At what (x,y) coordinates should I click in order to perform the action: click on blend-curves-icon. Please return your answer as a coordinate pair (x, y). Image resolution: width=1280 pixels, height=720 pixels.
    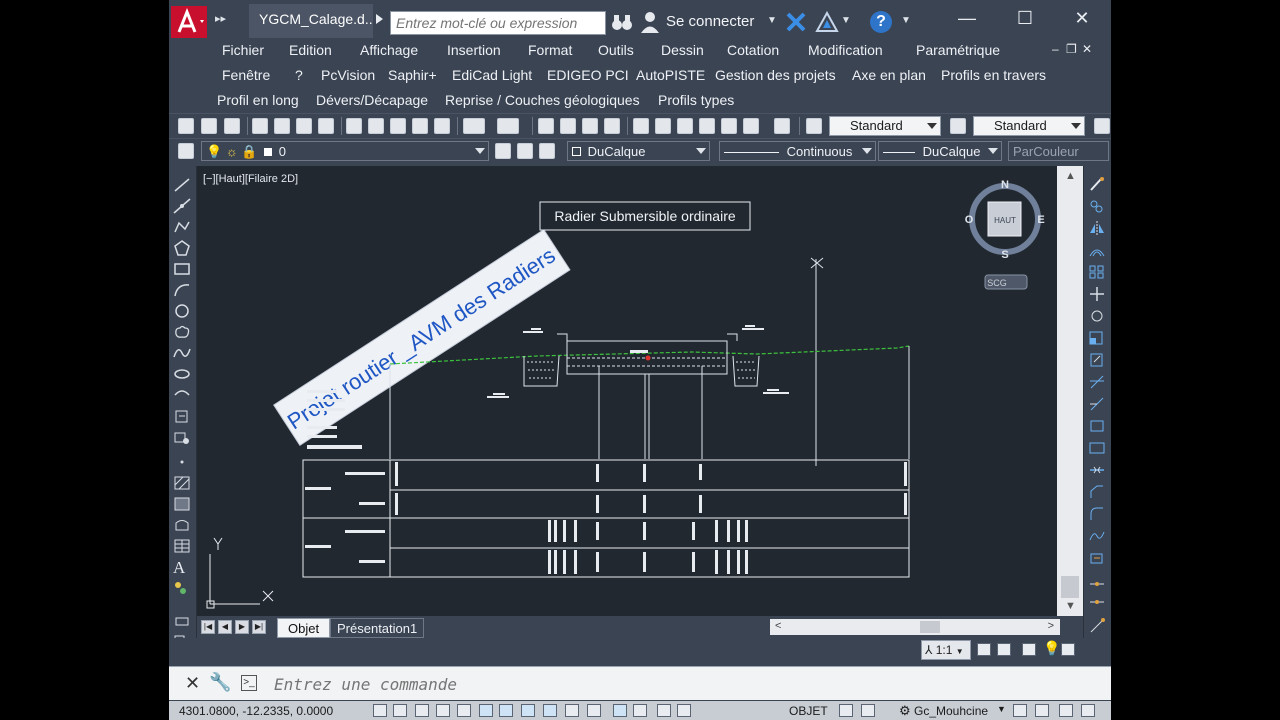
    Looking at the image, I should click on (1097, 536).